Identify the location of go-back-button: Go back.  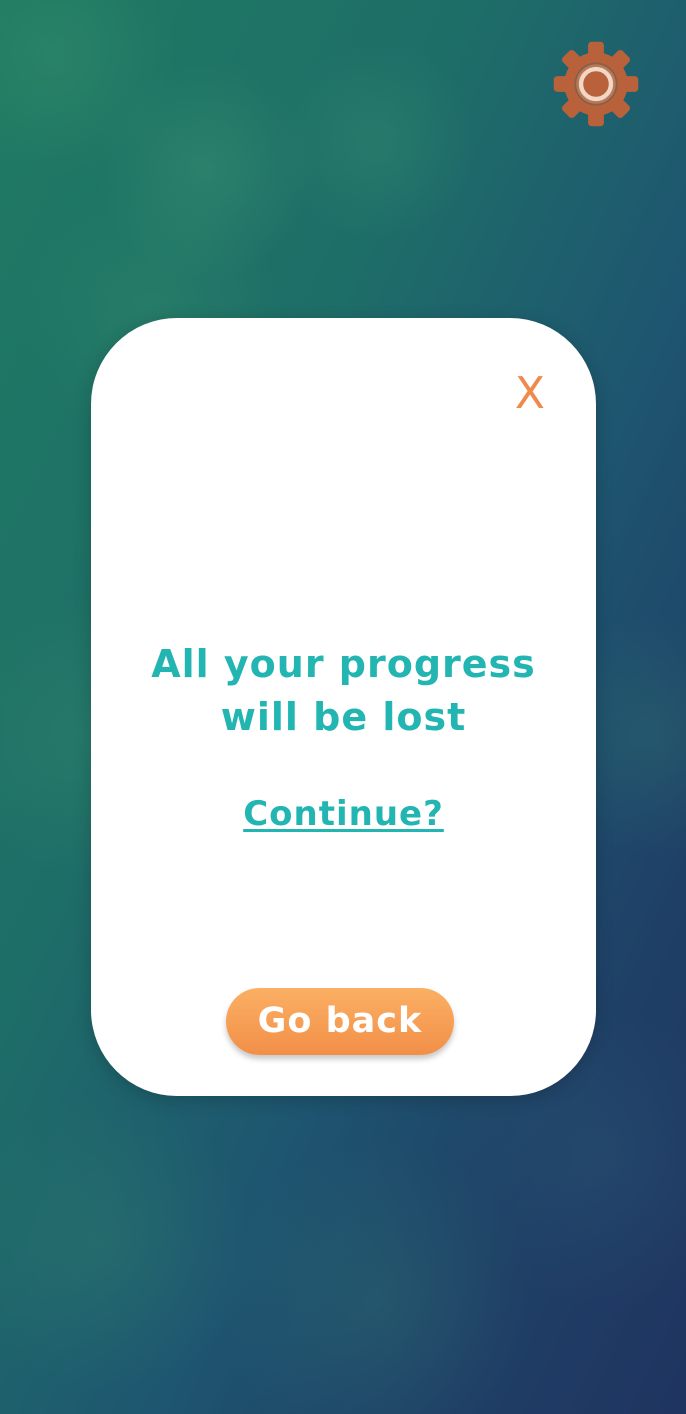
(340, 1021).